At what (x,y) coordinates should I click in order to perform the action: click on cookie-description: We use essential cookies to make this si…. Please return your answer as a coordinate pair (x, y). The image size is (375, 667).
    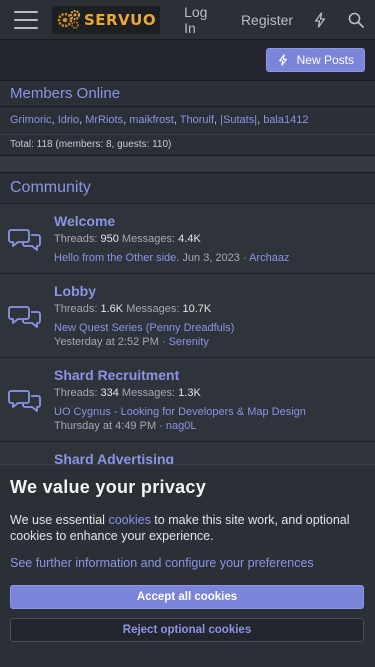
    Looking at the image, I should click on (180, 528).